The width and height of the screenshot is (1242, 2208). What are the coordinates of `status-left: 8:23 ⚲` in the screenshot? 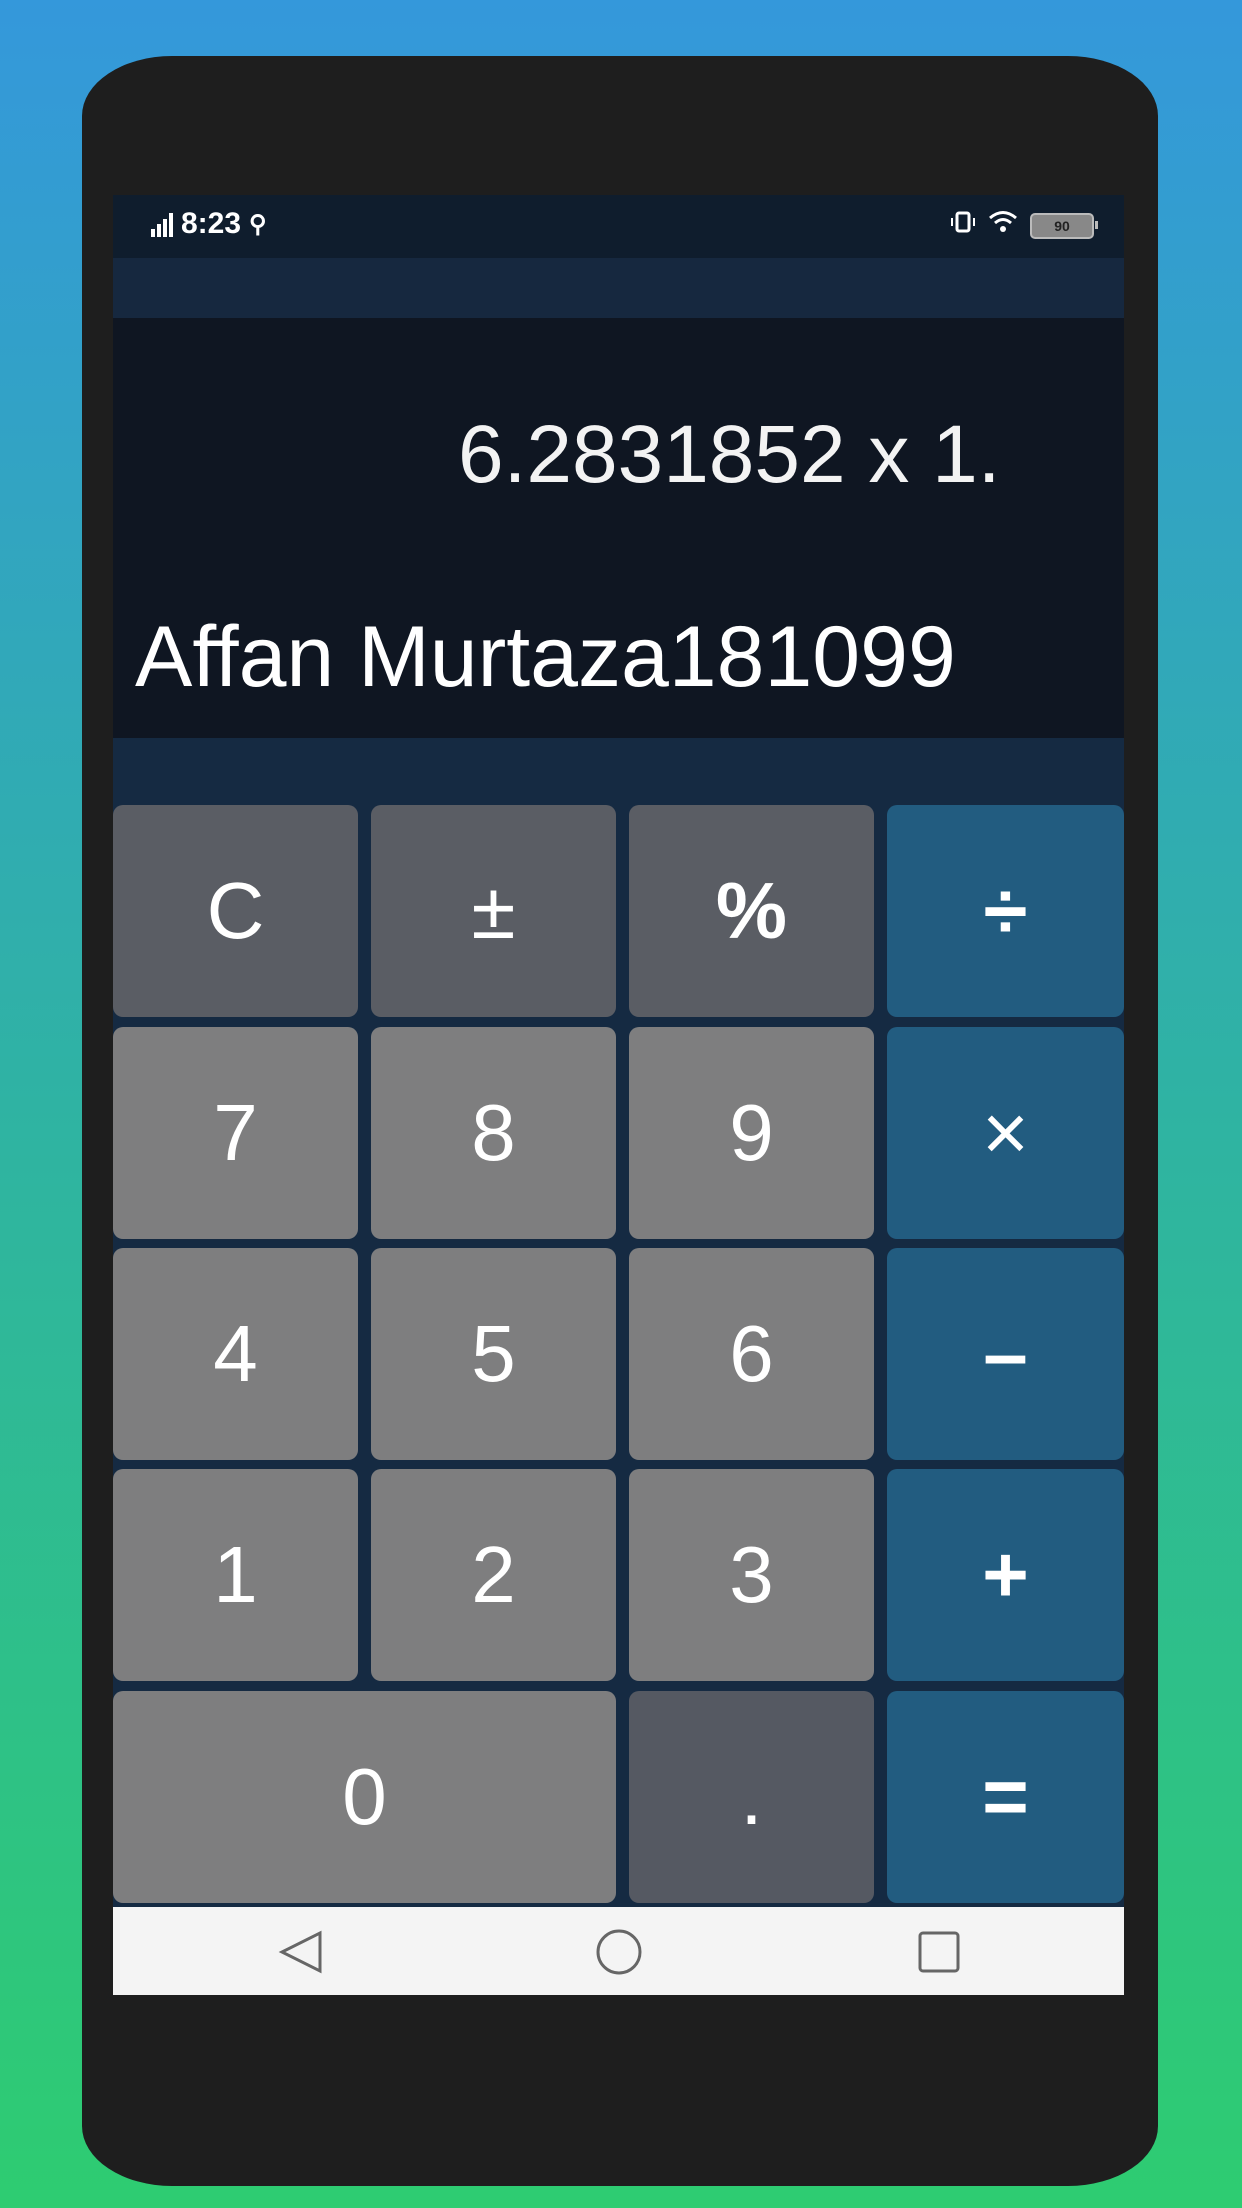 It's located at (209, 224).